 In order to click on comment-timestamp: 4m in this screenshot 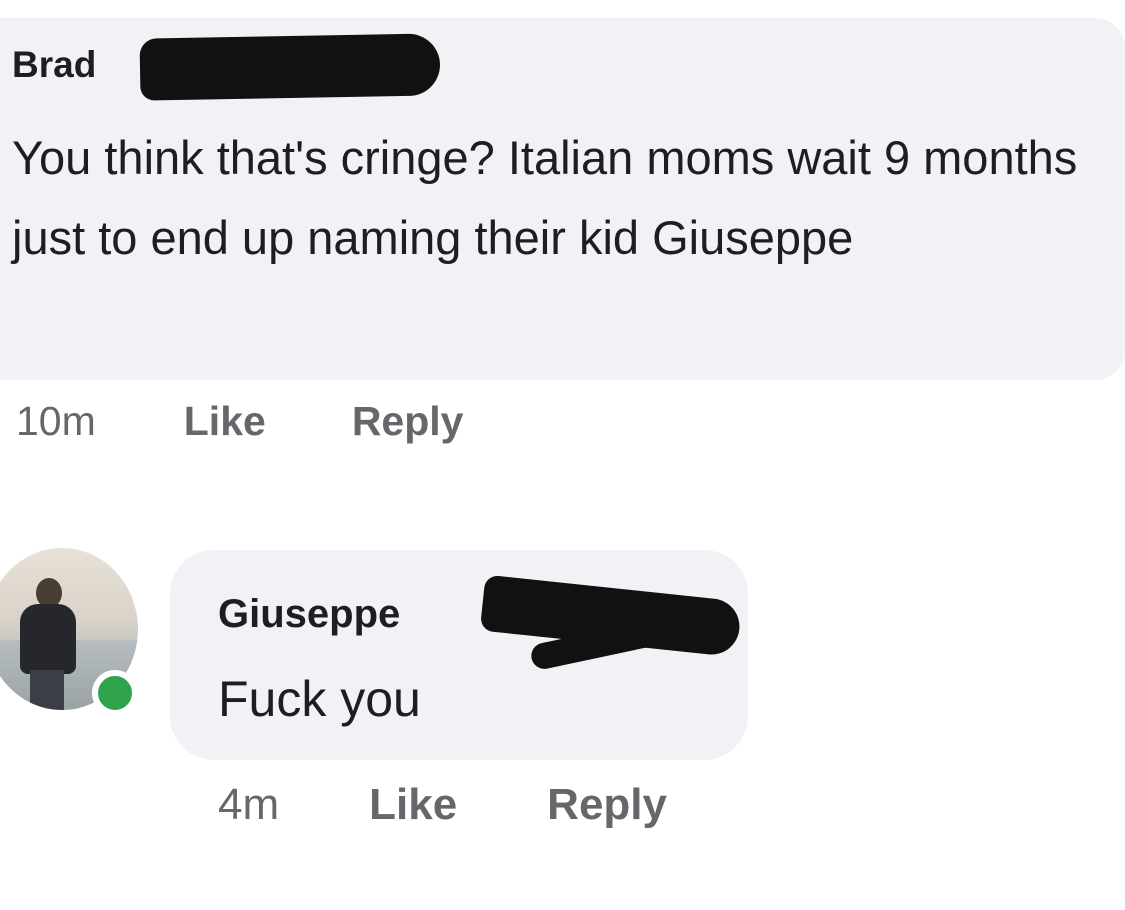, I will do `click(248, 805)`.